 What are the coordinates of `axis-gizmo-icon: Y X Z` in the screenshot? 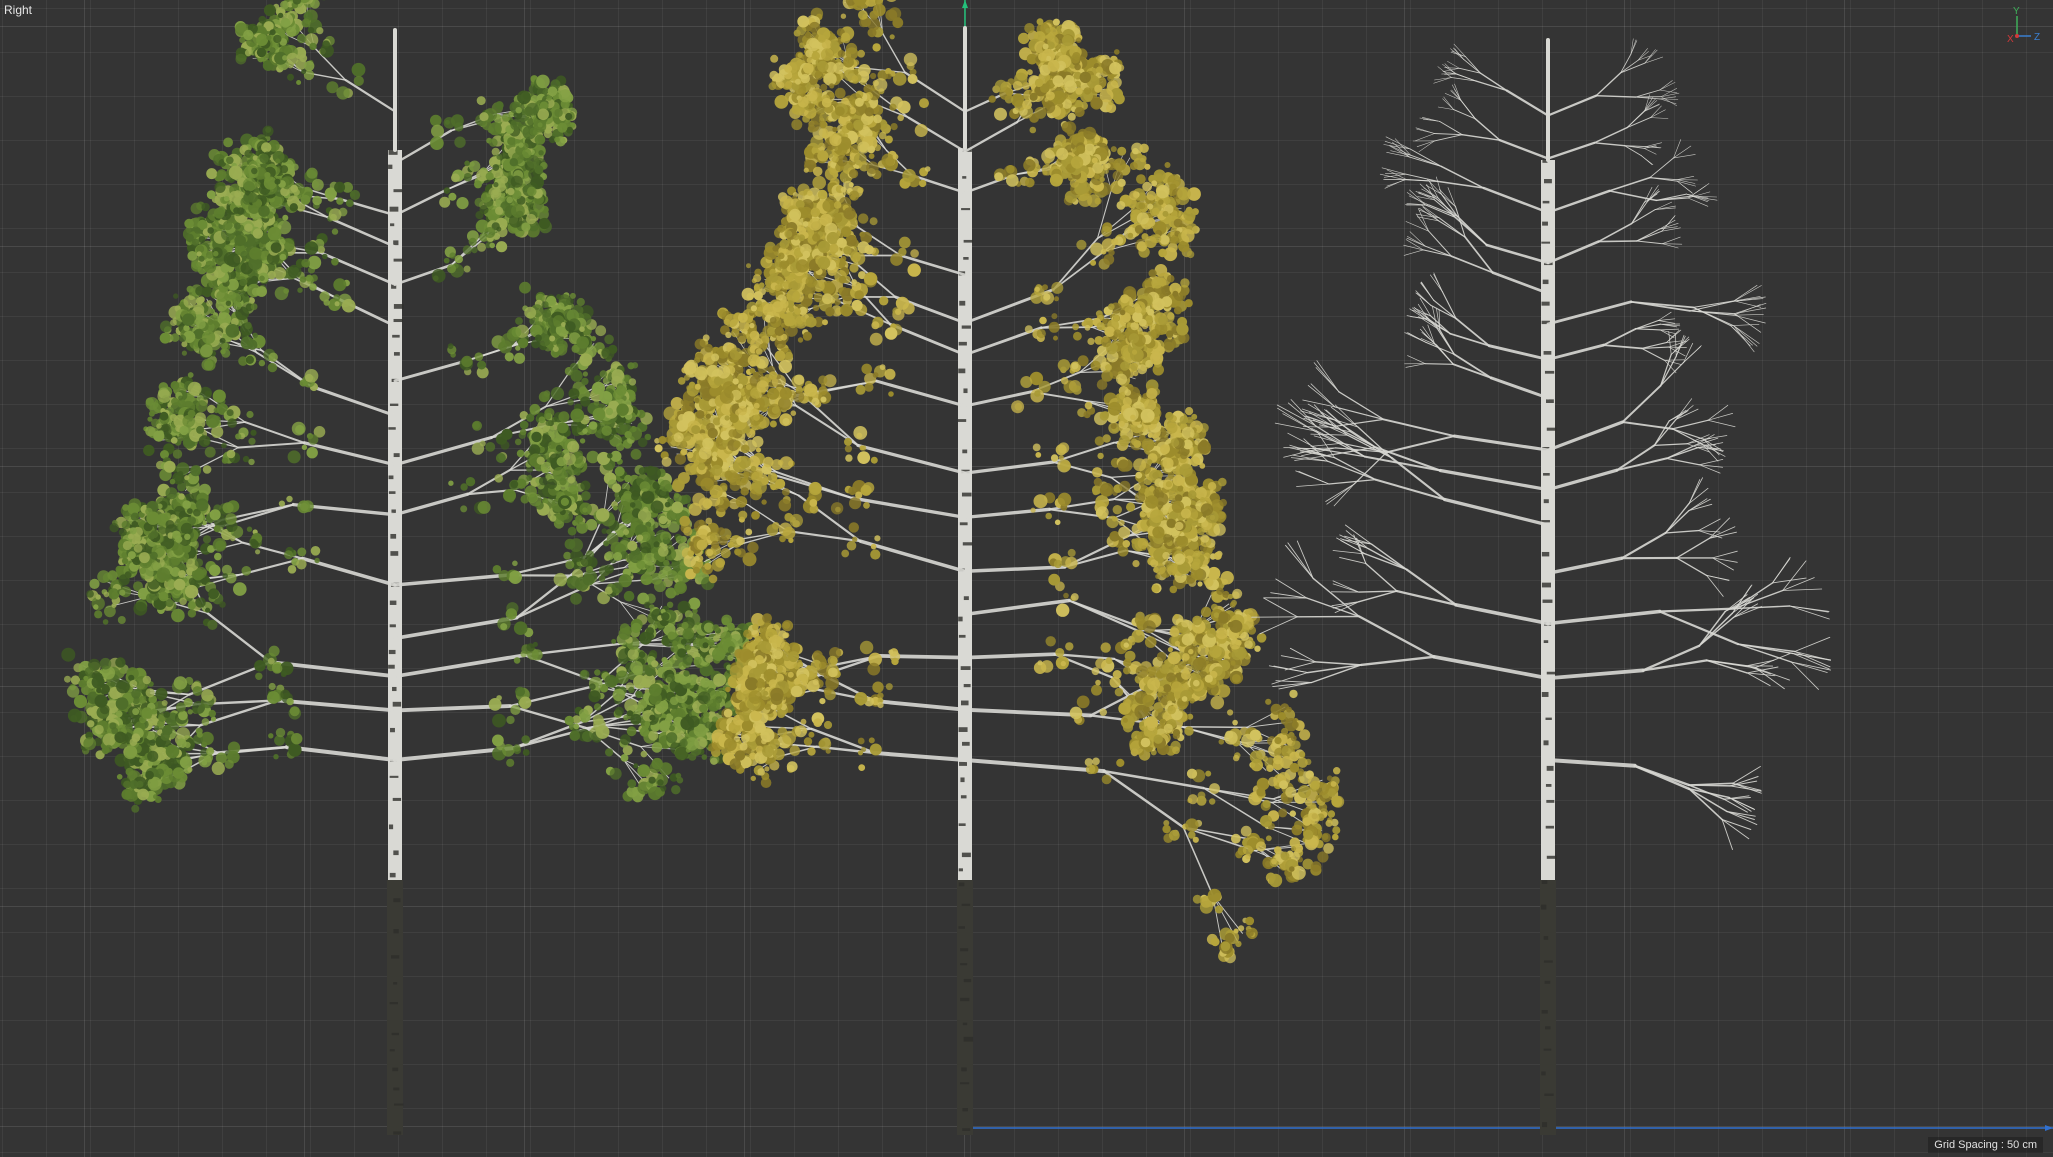 It's located at (2023, 25).